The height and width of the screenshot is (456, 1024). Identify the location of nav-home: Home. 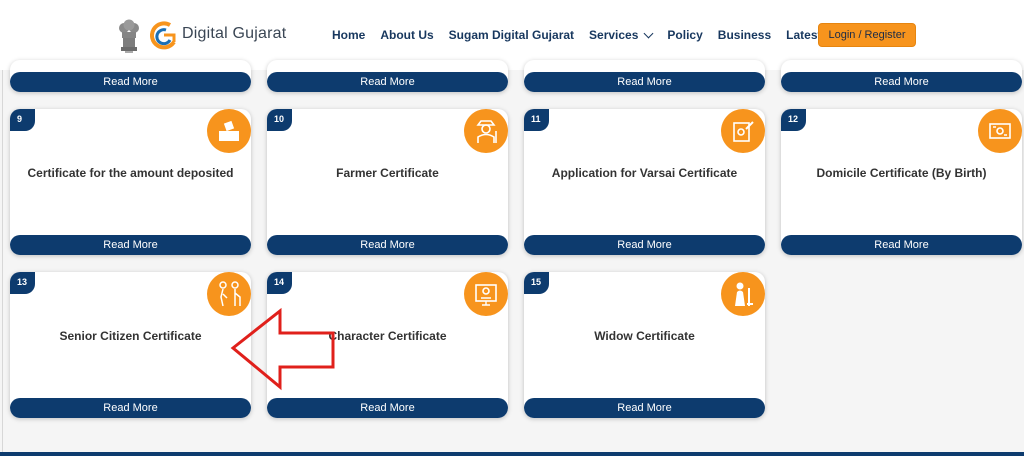
(348, 35).